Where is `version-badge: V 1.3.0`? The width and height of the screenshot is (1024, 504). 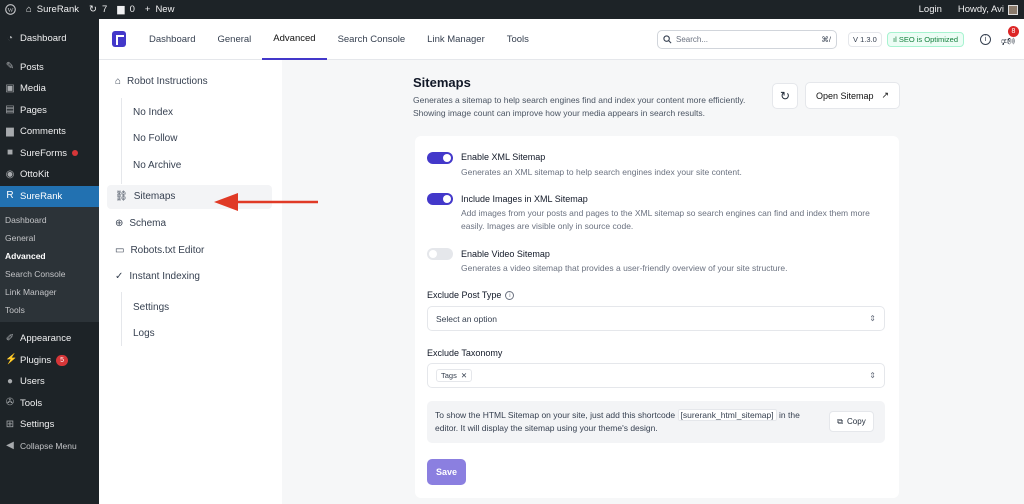 version-badge: V 1.3.0 is located at coordinates (865, 39).